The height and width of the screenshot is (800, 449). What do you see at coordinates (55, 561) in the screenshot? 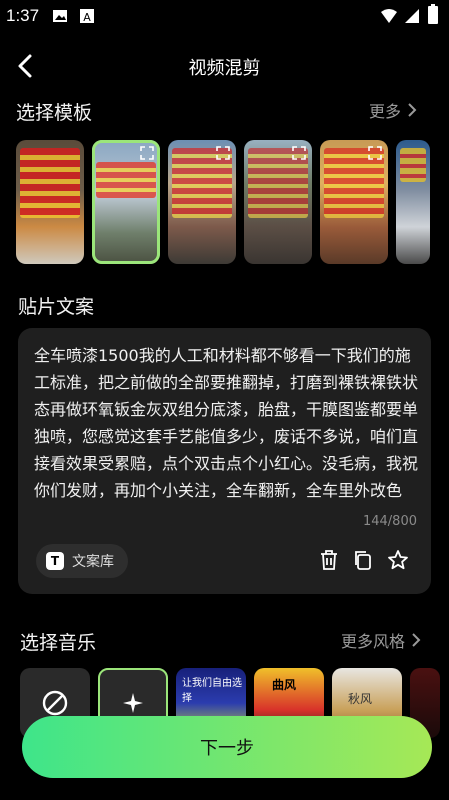
I see `text-library-icon: T` at bounding box center [55, 561].